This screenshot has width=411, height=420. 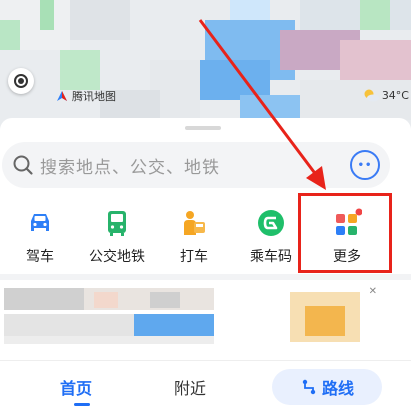 What do you see at coordinates (40, 257) in the screenshot?
I see `quick-action-label: 驾车` at bounding box center [40, 257].